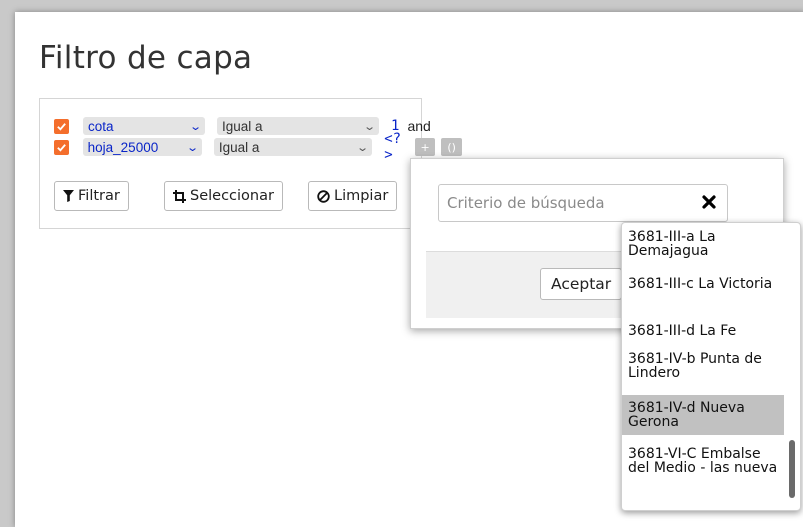  Describe the element at coordinates (425, 147) in the screenshot. I see `add-condition-button: +` at that location.